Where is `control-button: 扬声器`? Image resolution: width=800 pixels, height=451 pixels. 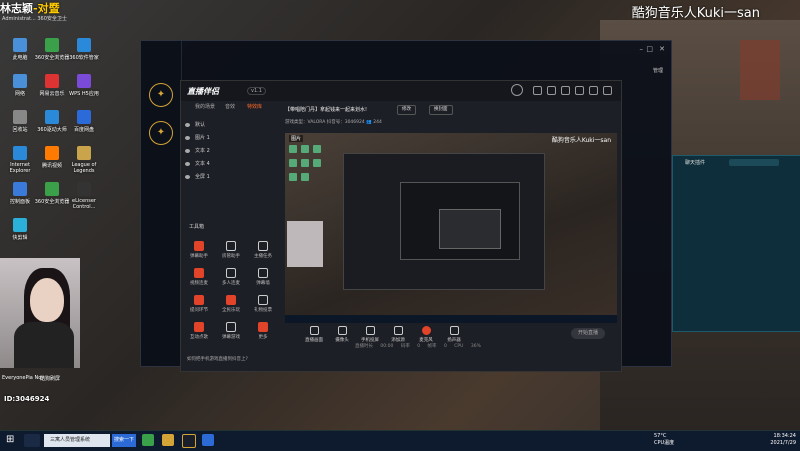 control-button: 扬声器 is located at coordinates (454, 334).